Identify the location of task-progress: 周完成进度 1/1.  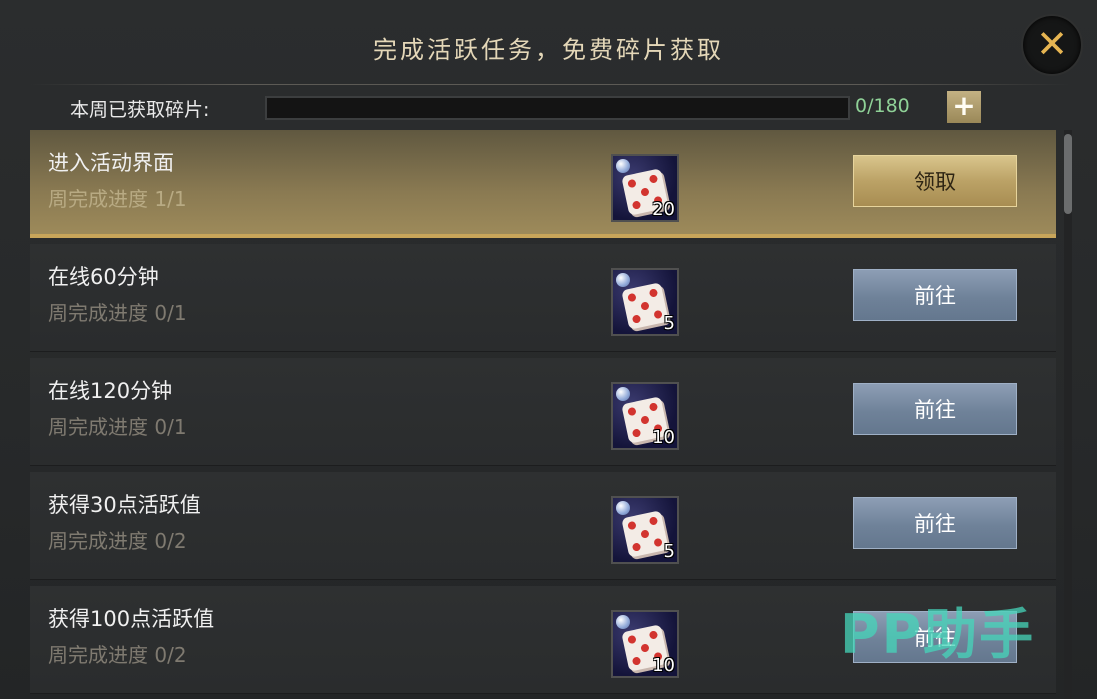
(117, 199).